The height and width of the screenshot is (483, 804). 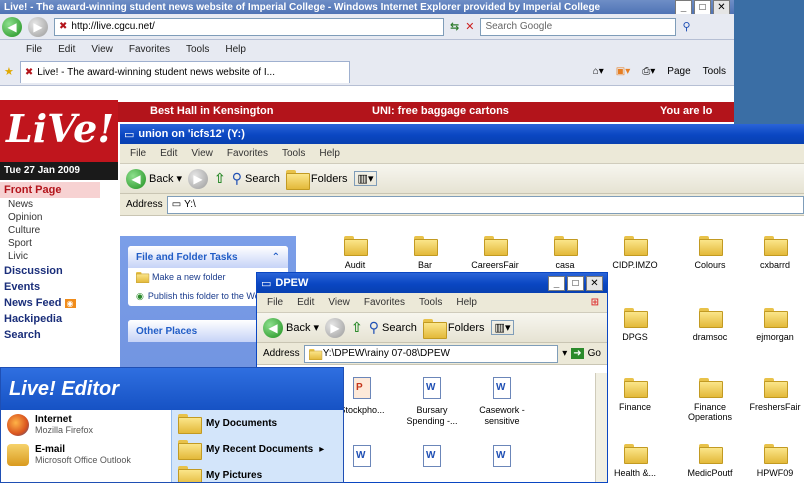 I want to click on feeds-icon: ▣▾, so click(x=623, y=71).